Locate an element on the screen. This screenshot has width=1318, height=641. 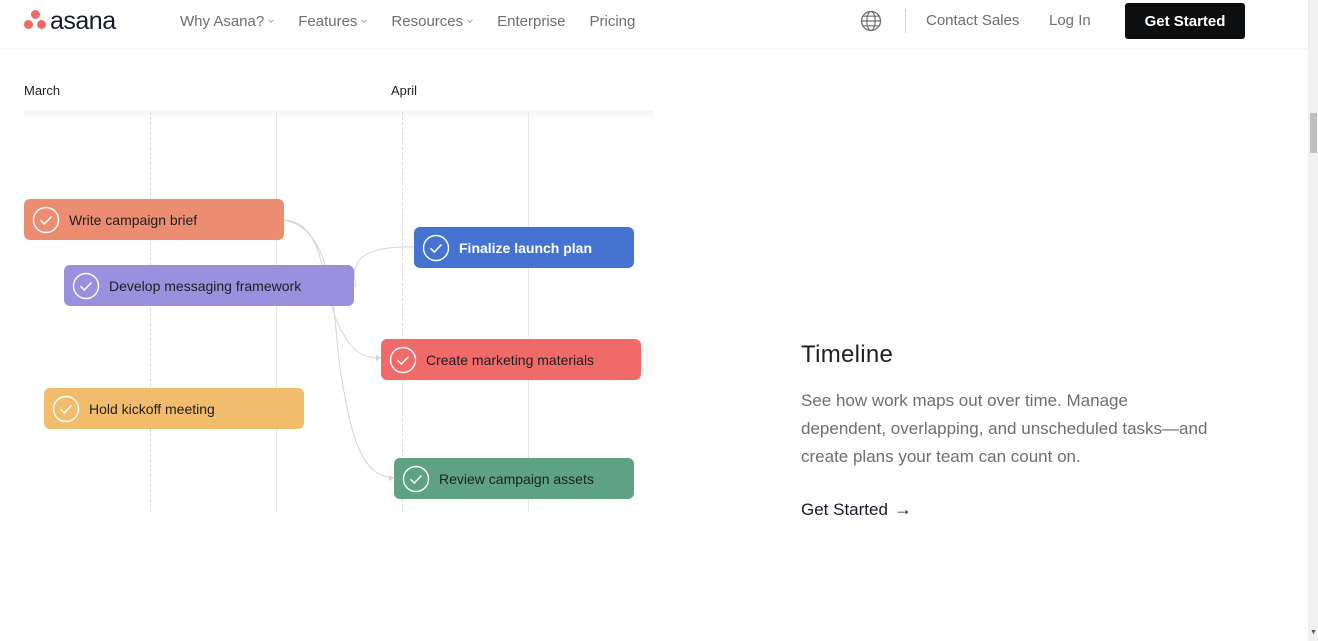
task-hold-kickoff-meeting: Hold kickoff meeting is located at coordinates (174, 408).